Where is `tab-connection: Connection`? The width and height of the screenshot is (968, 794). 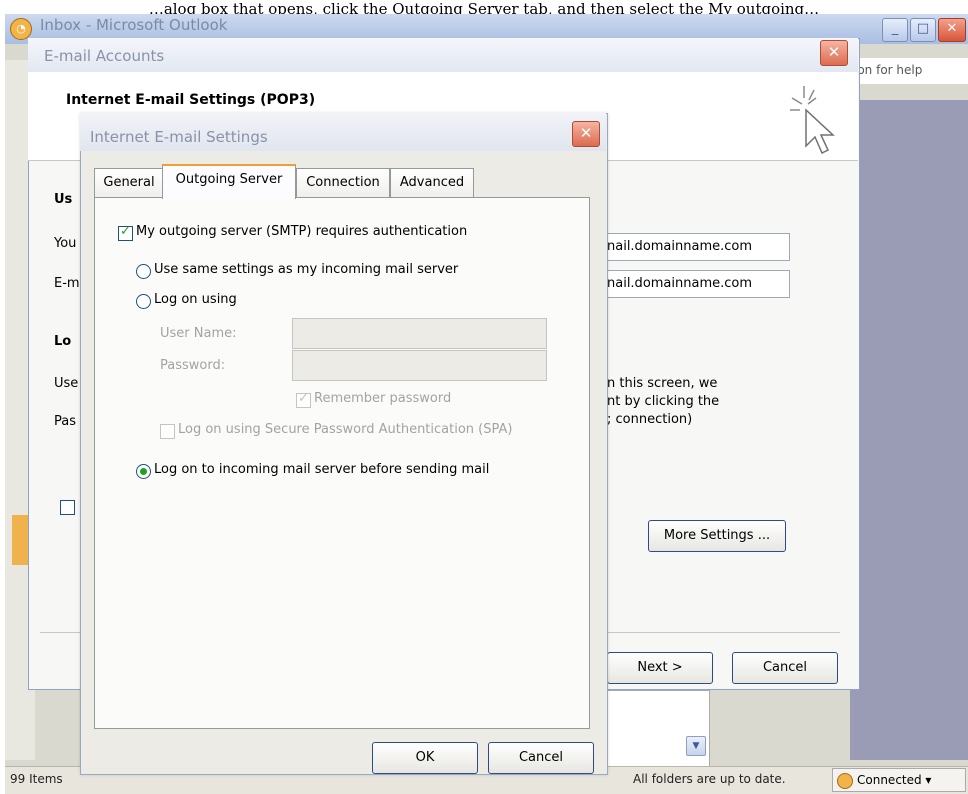 tab-connection: Connection is located at coordinates (343, 182).